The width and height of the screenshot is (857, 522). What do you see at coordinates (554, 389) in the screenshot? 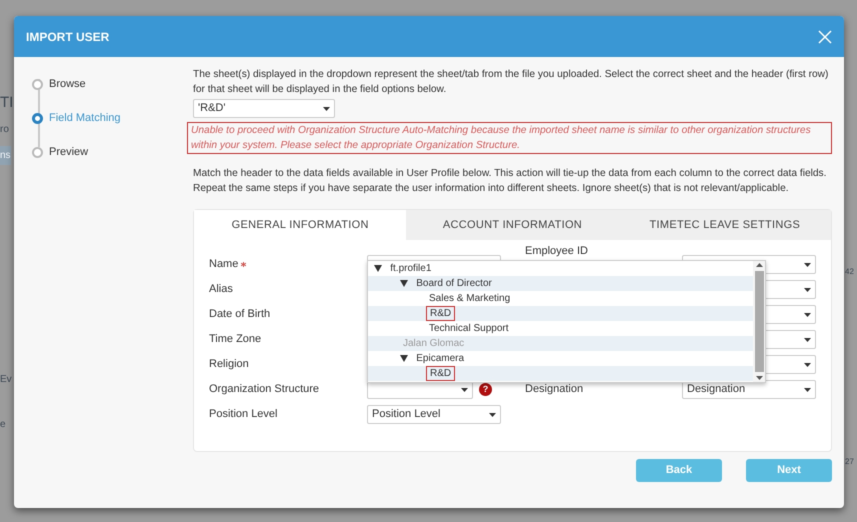
I see `field-label: Designation` at bounding box center [554, 389].